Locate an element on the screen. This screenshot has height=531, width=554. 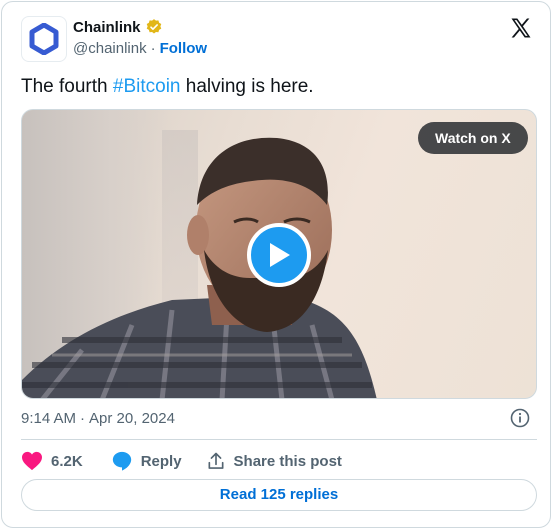
tweet-text-end: halving is here. is located at coordinates (247, 86).